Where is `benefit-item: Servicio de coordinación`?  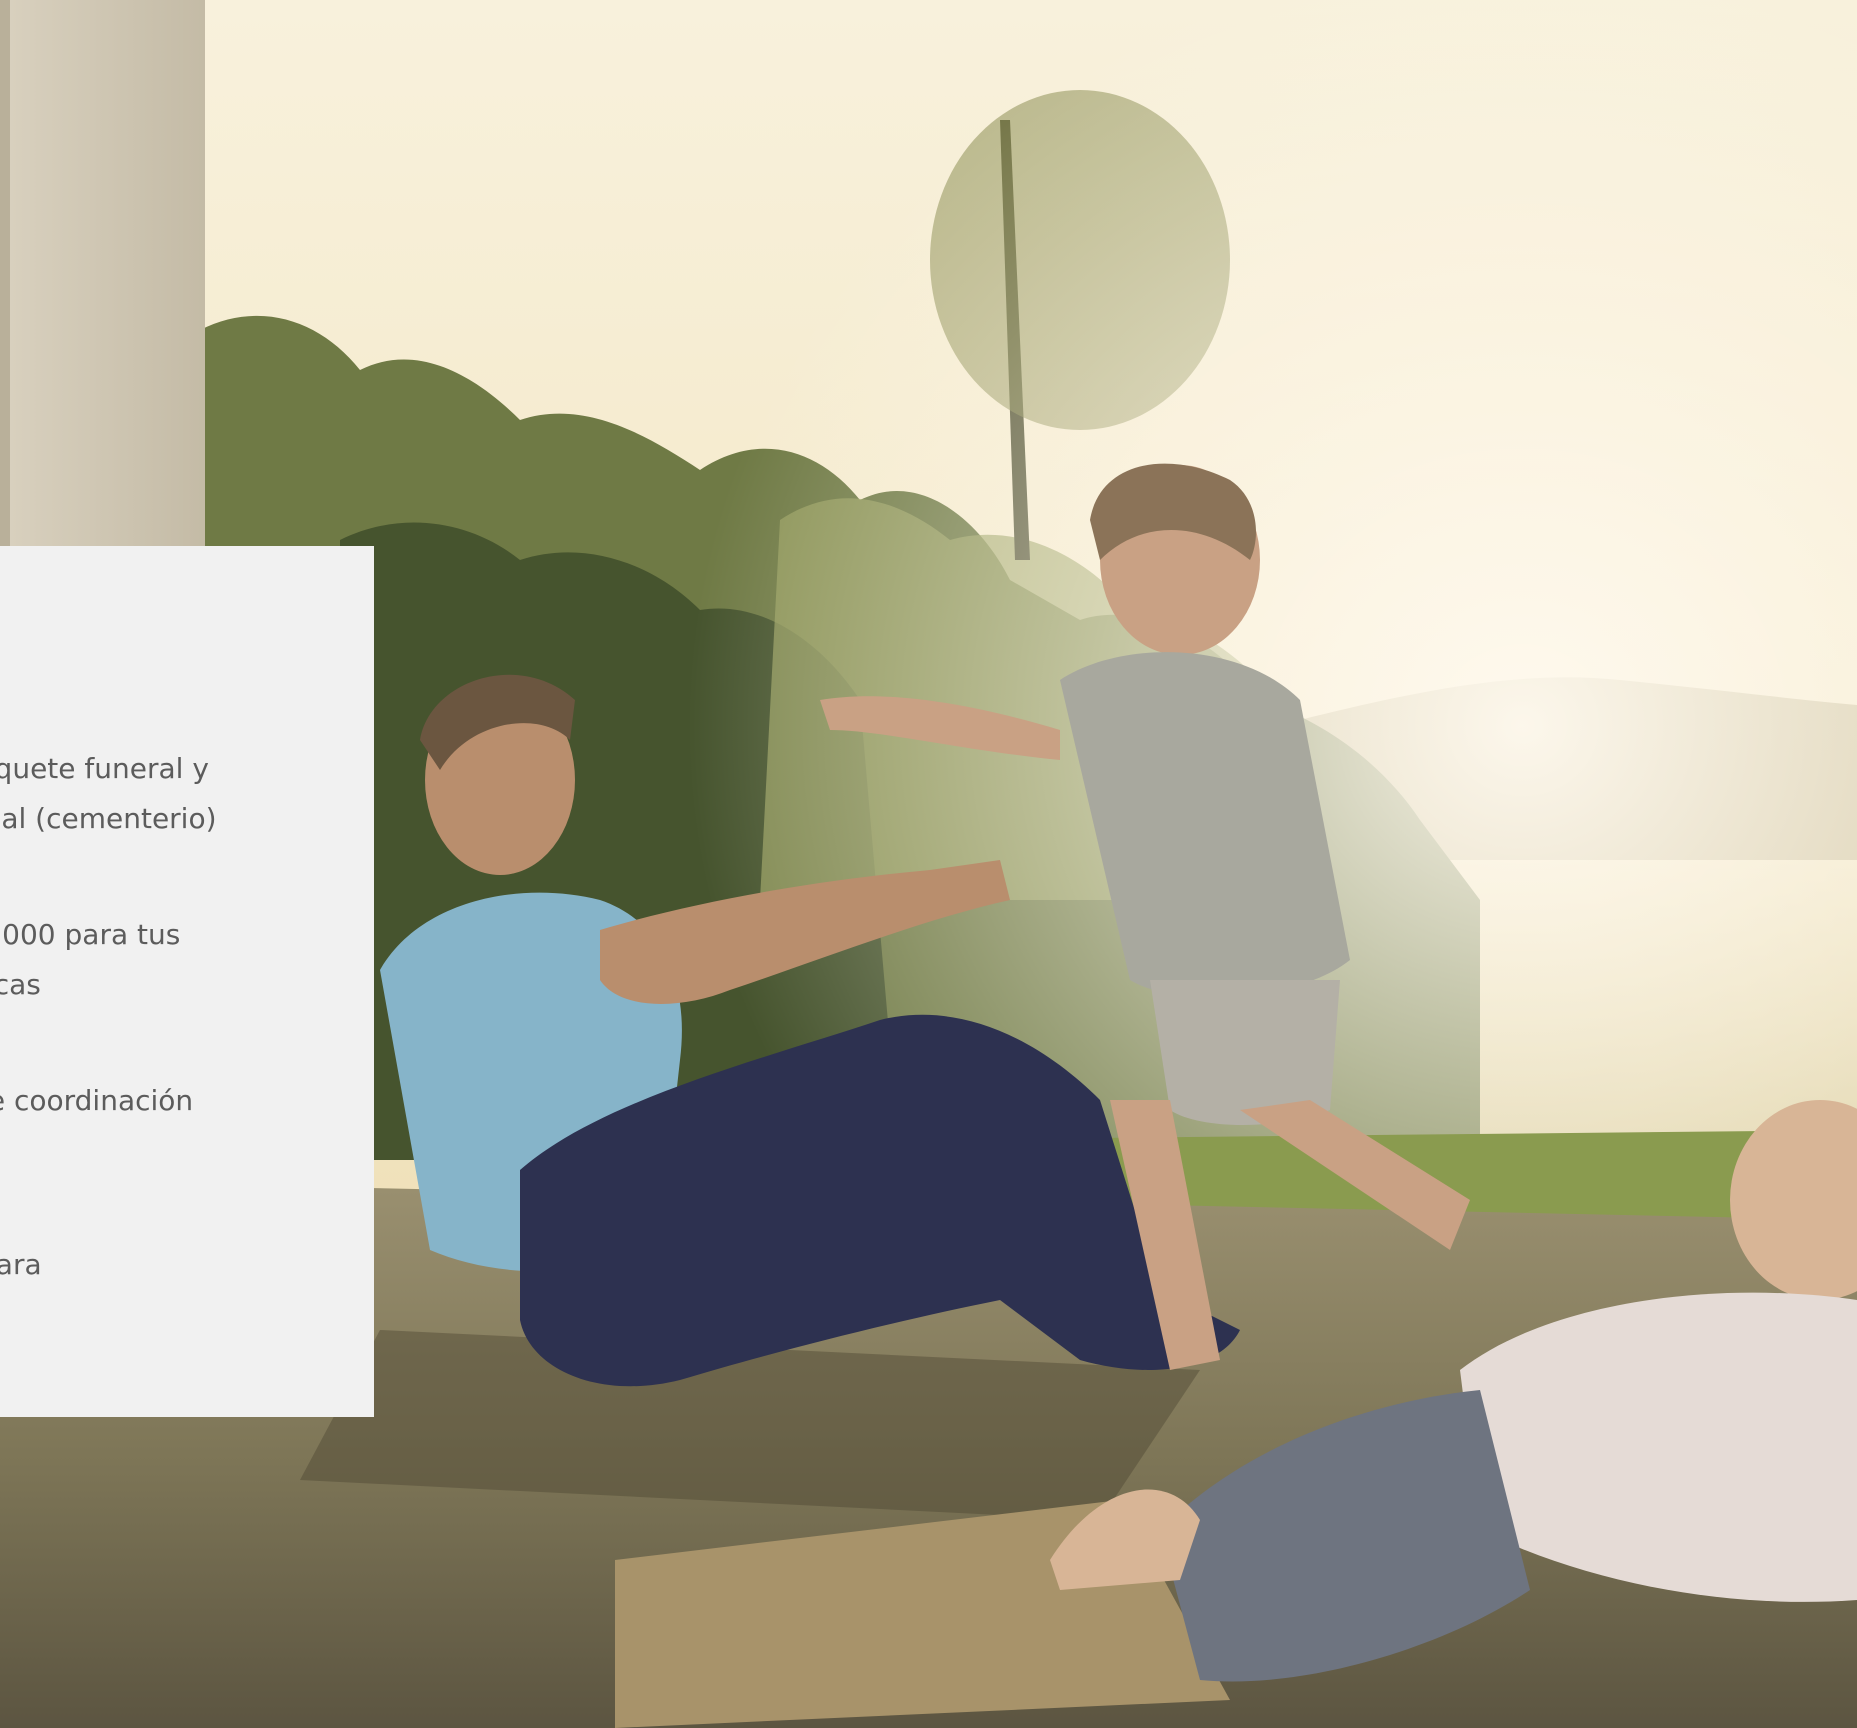 benefit-item: Servicio de coordinación is located at coordinates (96, 1101).